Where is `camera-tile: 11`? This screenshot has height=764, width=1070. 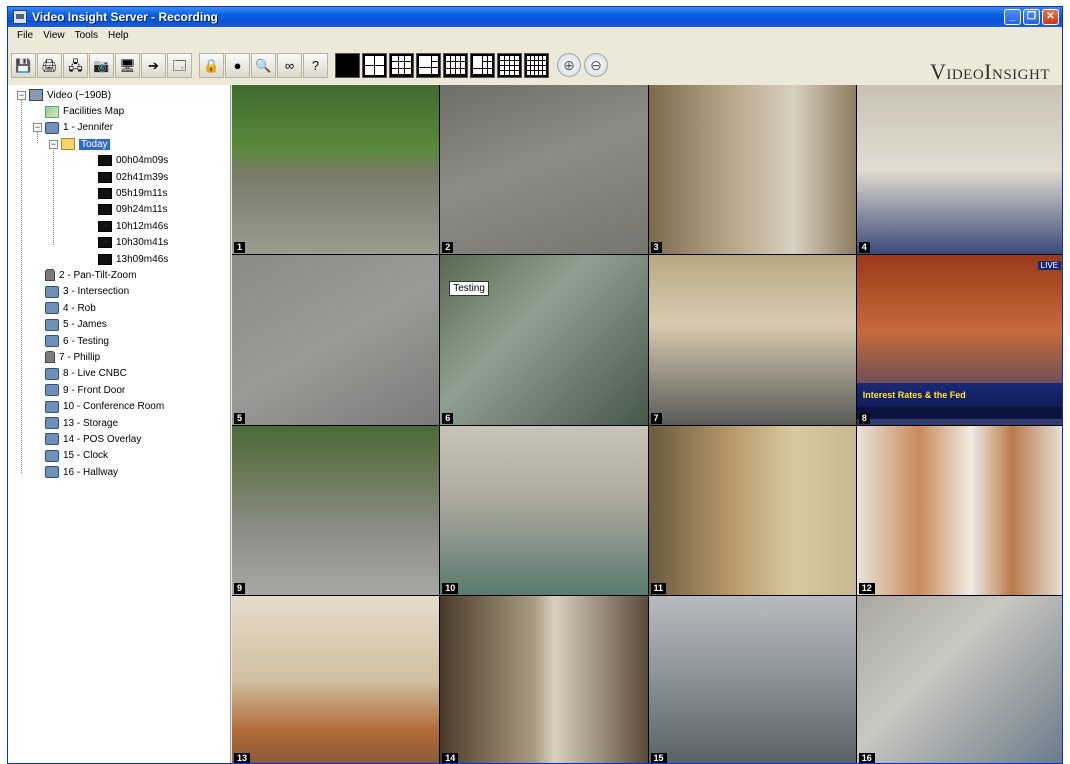
camera-tile: 11 is located at coordinates (752, 510).